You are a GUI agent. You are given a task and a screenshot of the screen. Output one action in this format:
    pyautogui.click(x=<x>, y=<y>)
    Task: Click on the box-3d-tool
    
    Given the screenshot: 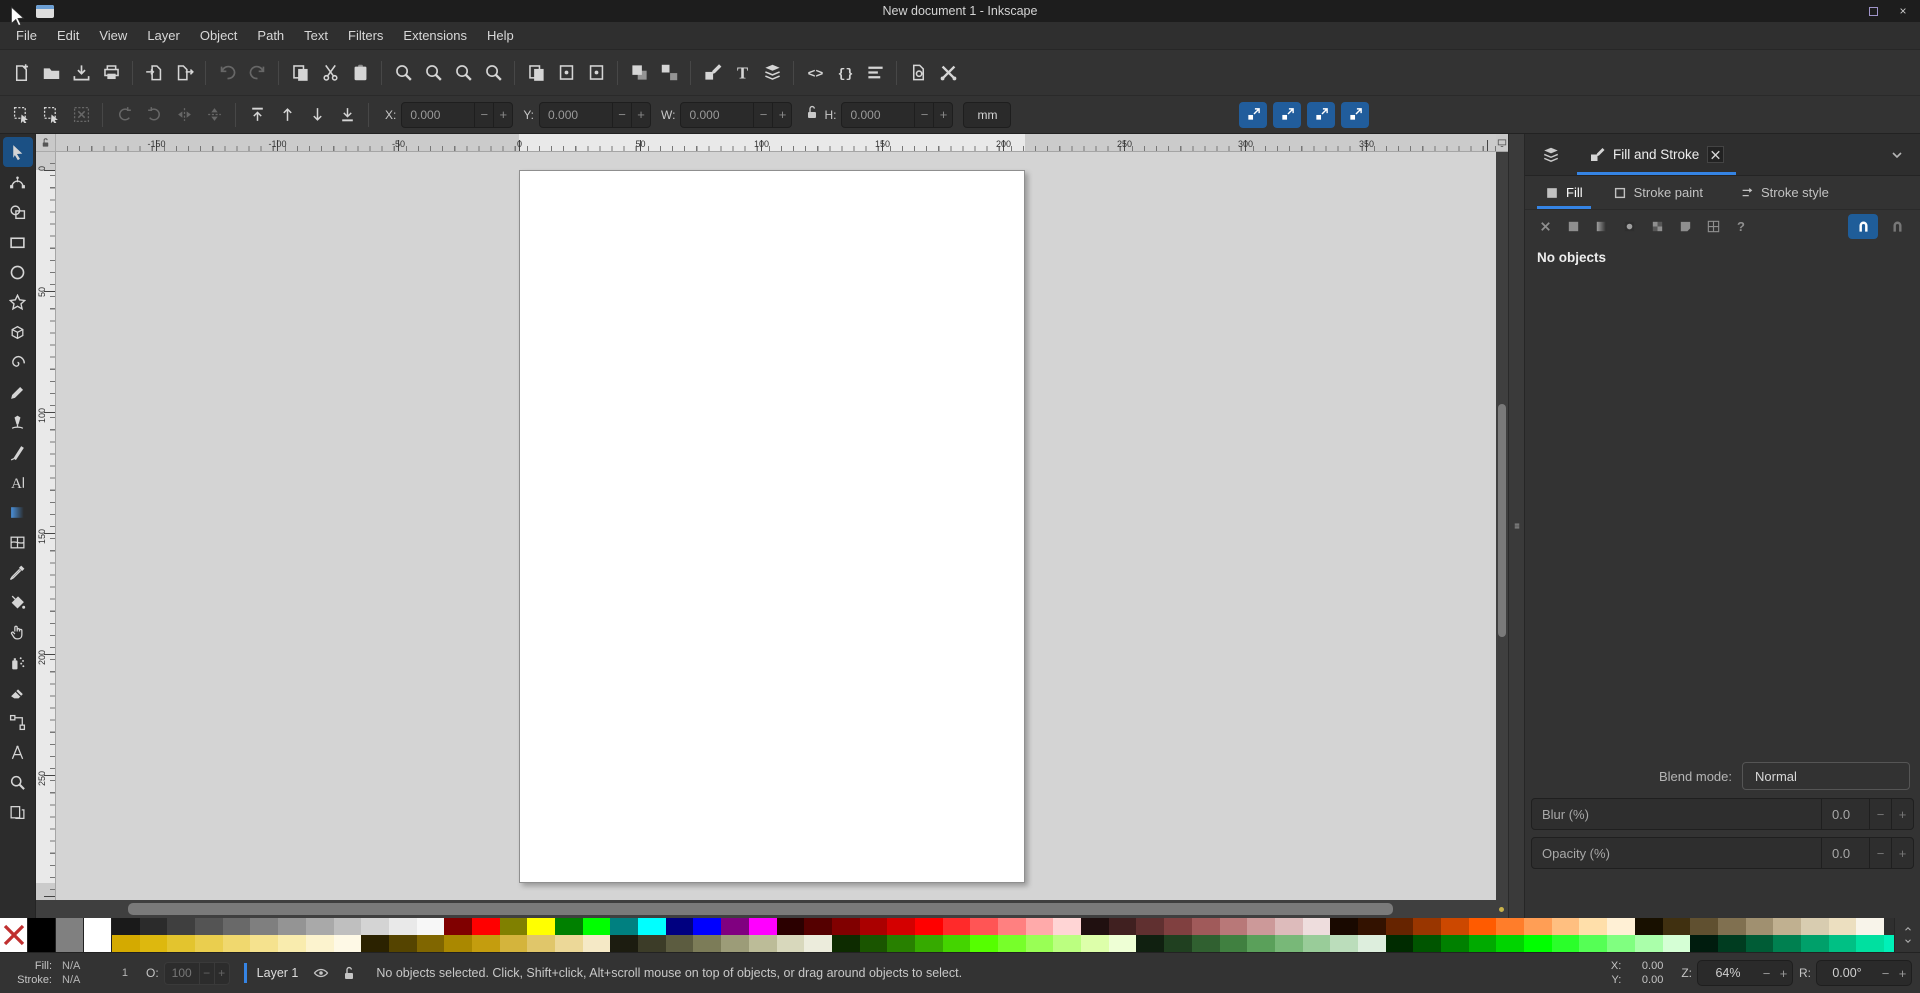 What is the action you would take?
    pyautogui.click(x=18, y=332)
    